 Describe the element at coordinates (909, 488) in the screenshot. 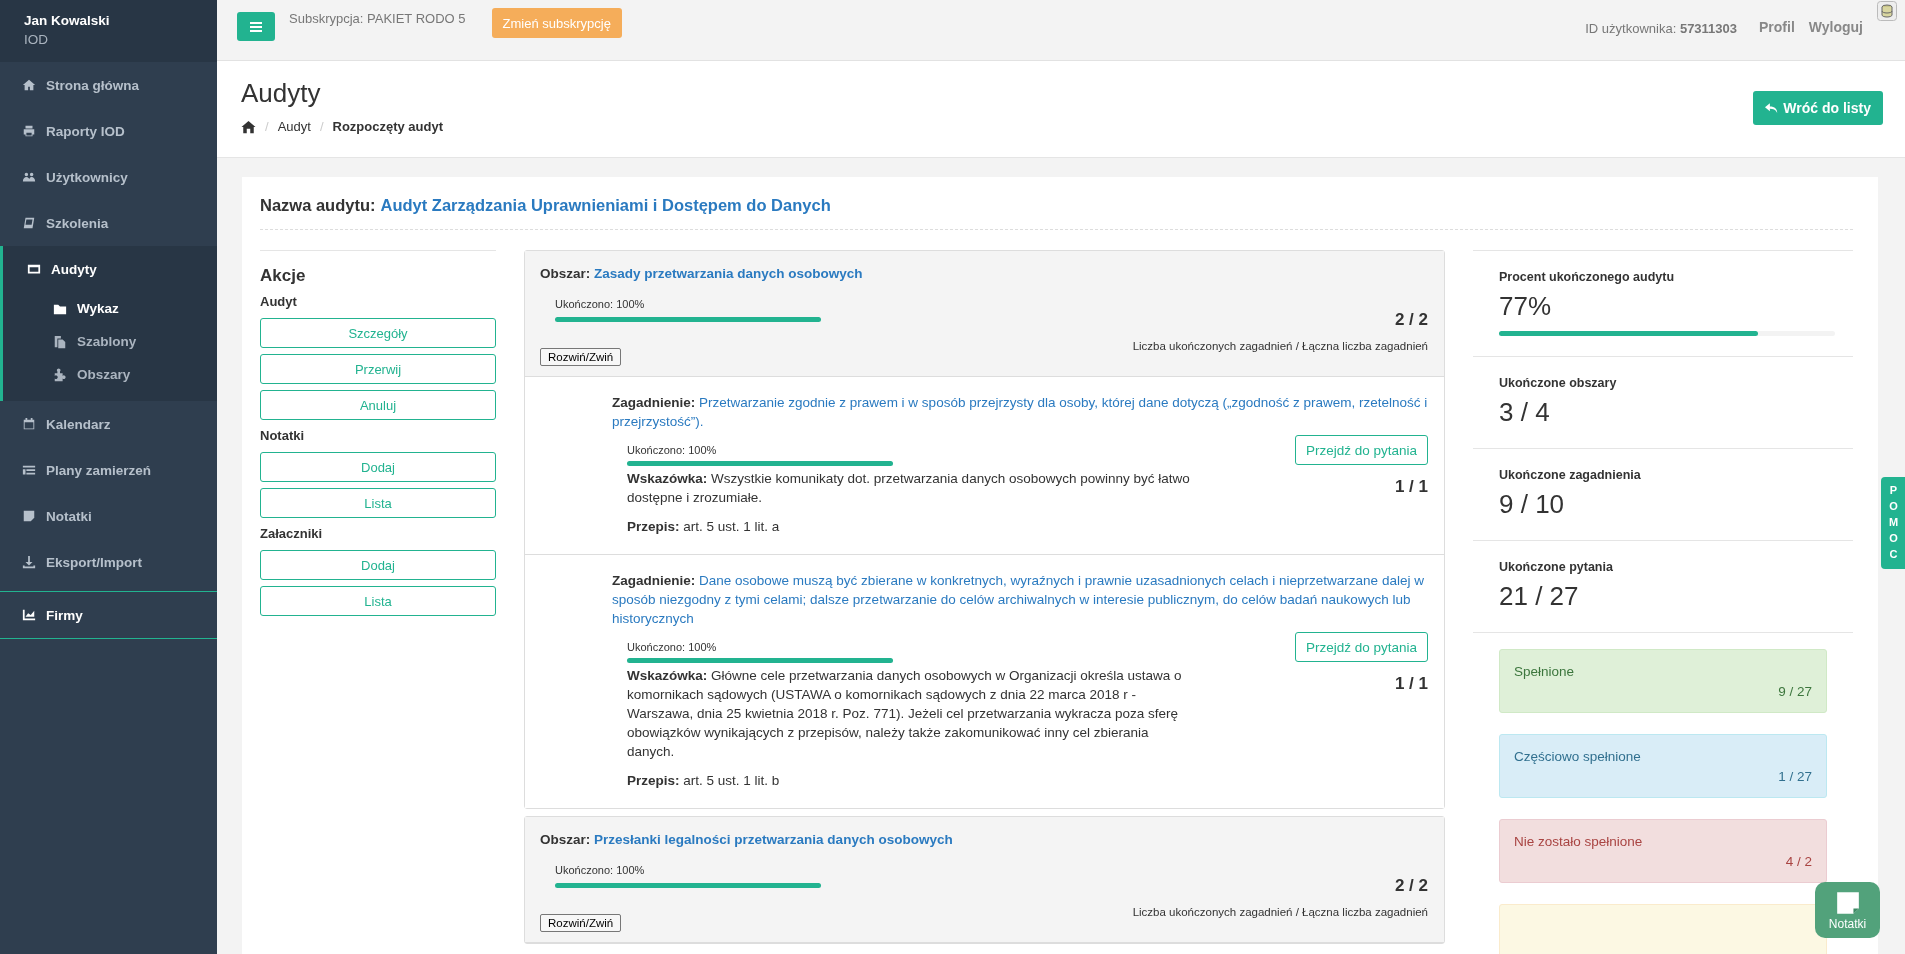

I see `hint-text: Wskazówka: Wszystkie komunikaty dot. przetwarzania danych osobowych powinny być łatwo dostępne i zrozumiałe.` at that location.